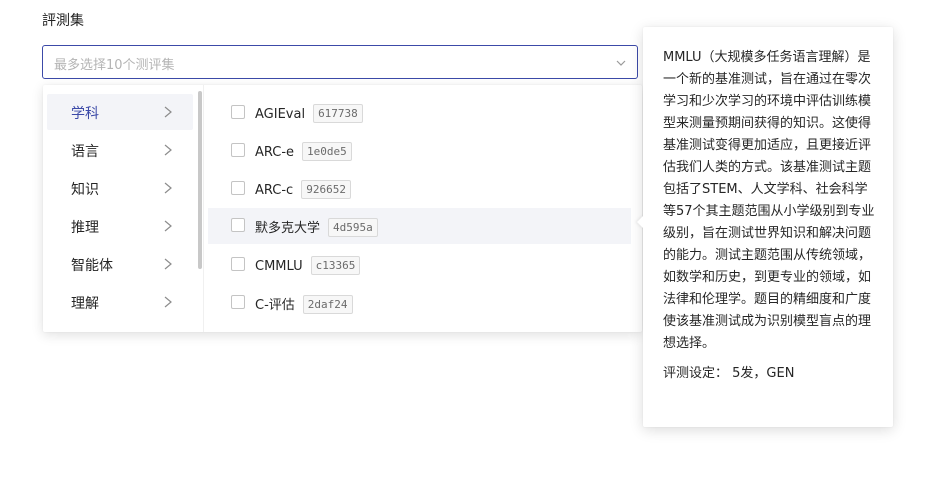 Image resolution: width=940 pixels, height=478 pixels. What do you see at coordinates (308, 265) in the screenshot?
I see `option-label: CMMLU c13365` at bounding box center [308, 265].